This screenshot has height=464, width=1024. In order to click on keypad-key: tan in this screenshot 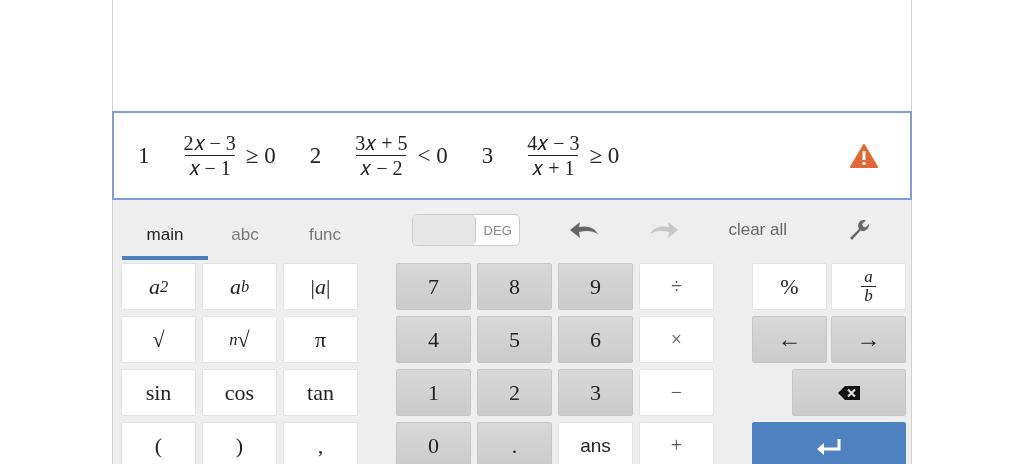, I will do `click(320, 392)`.